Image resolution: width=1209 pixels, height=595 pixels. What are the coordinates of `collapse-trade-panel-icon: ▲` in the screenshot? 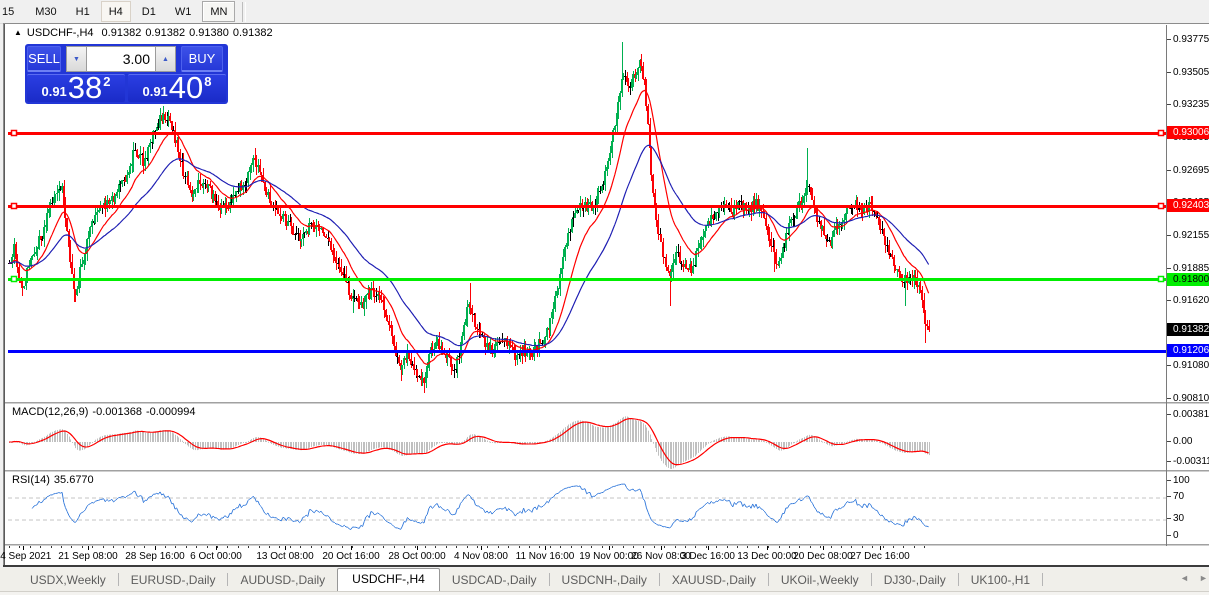 It's located at (18, 32).